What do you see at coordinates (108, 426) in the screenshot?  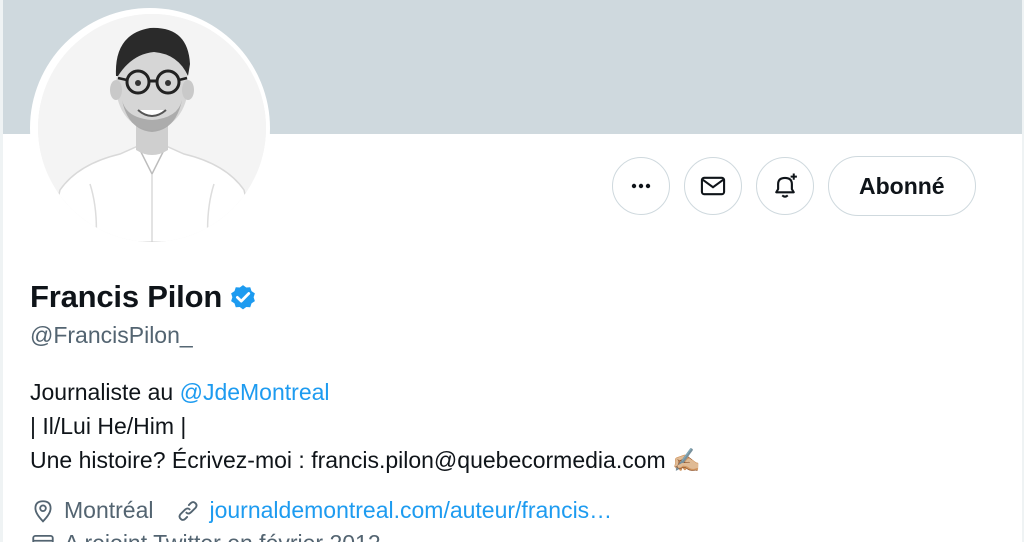 I see `bio-line-2: | Il/Lui He/Him |` at bounding box center [108, 426].